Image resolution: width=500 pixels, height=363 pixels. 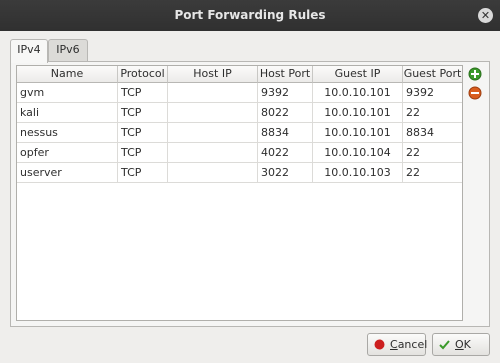 What do you see at coordinates (285, 74) in the screenshot?
I see `column-header-host-port: Host Port` at bounding box center [285, 74].